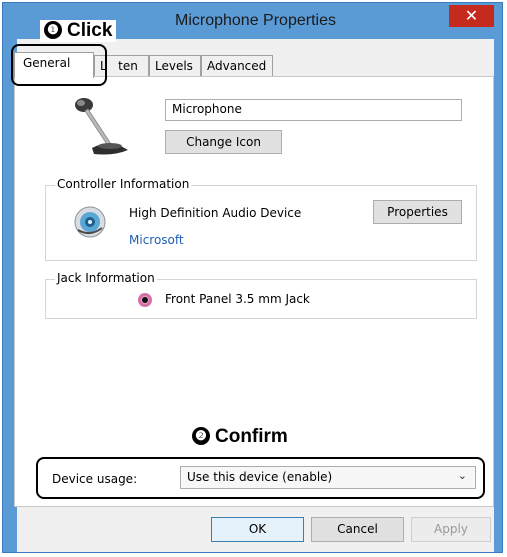  What do you see at coordinates (260, 478) in the screenshot?
I see `confirm-callout-box` at bounding box center [260, 478].